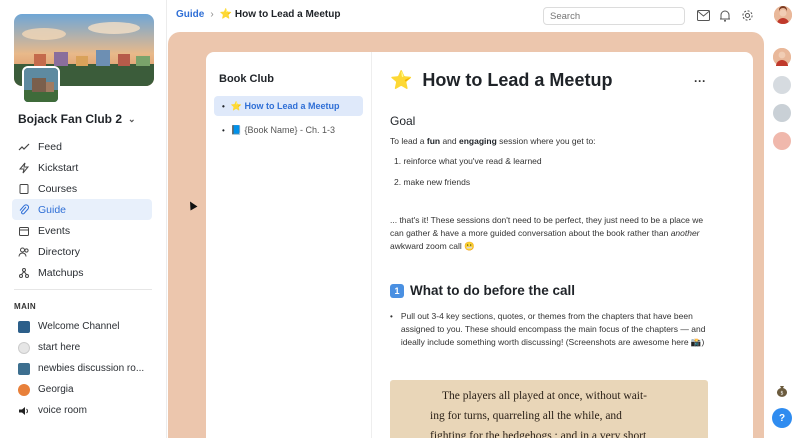  What do you see at coordinates (614, 16) in the screenshot?
I see `search-input` at bounding box center [614, 16].